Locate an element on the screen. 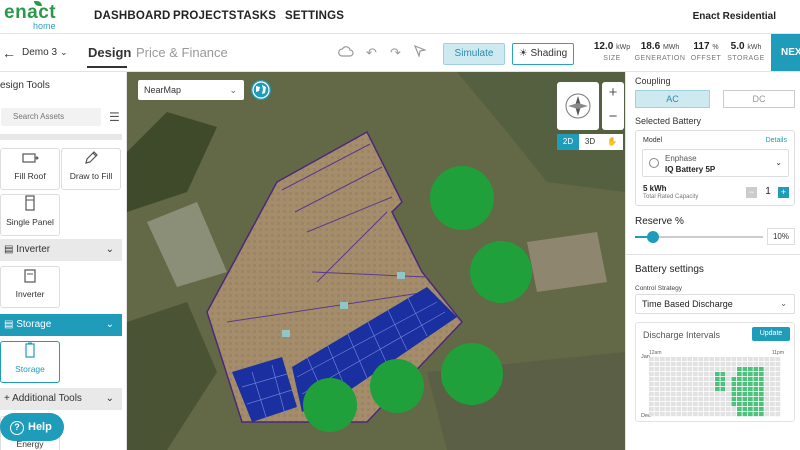 This screenshot has width=800, height=450. nav-settings: SETTINGS is located at coordinates (314, 16).